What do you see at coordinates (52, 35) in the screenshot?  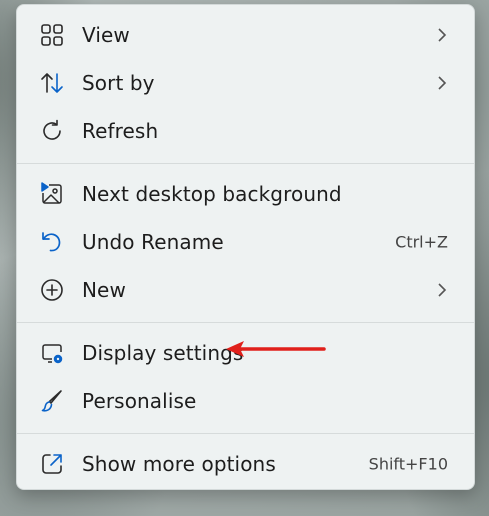 I see `grid-icon` at bounding box center [52, 35].